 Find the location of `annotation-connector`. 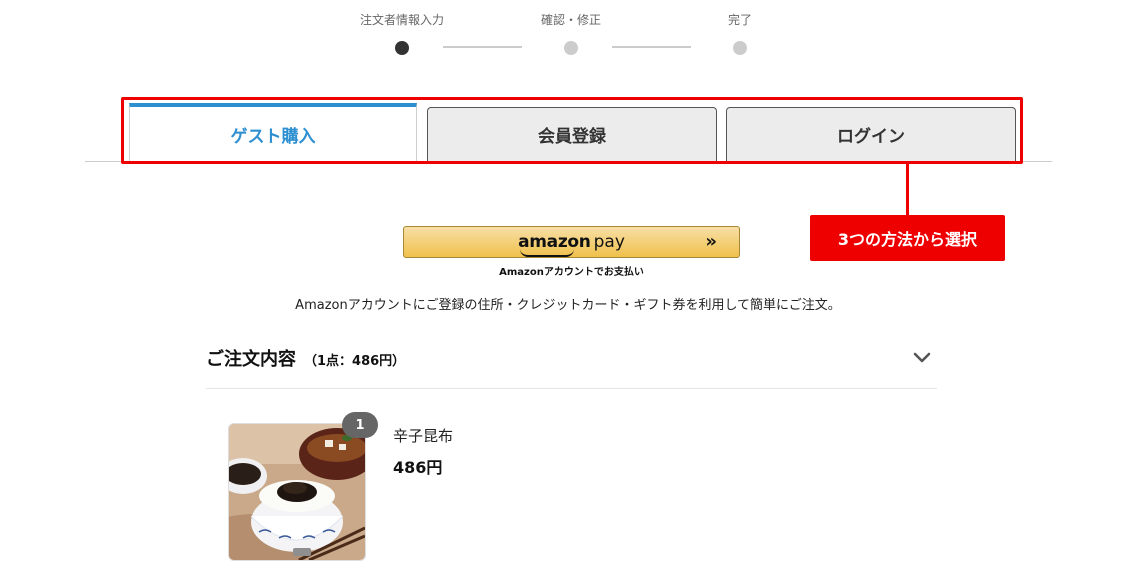

annotation-connector is located at coordinates (907, 189).